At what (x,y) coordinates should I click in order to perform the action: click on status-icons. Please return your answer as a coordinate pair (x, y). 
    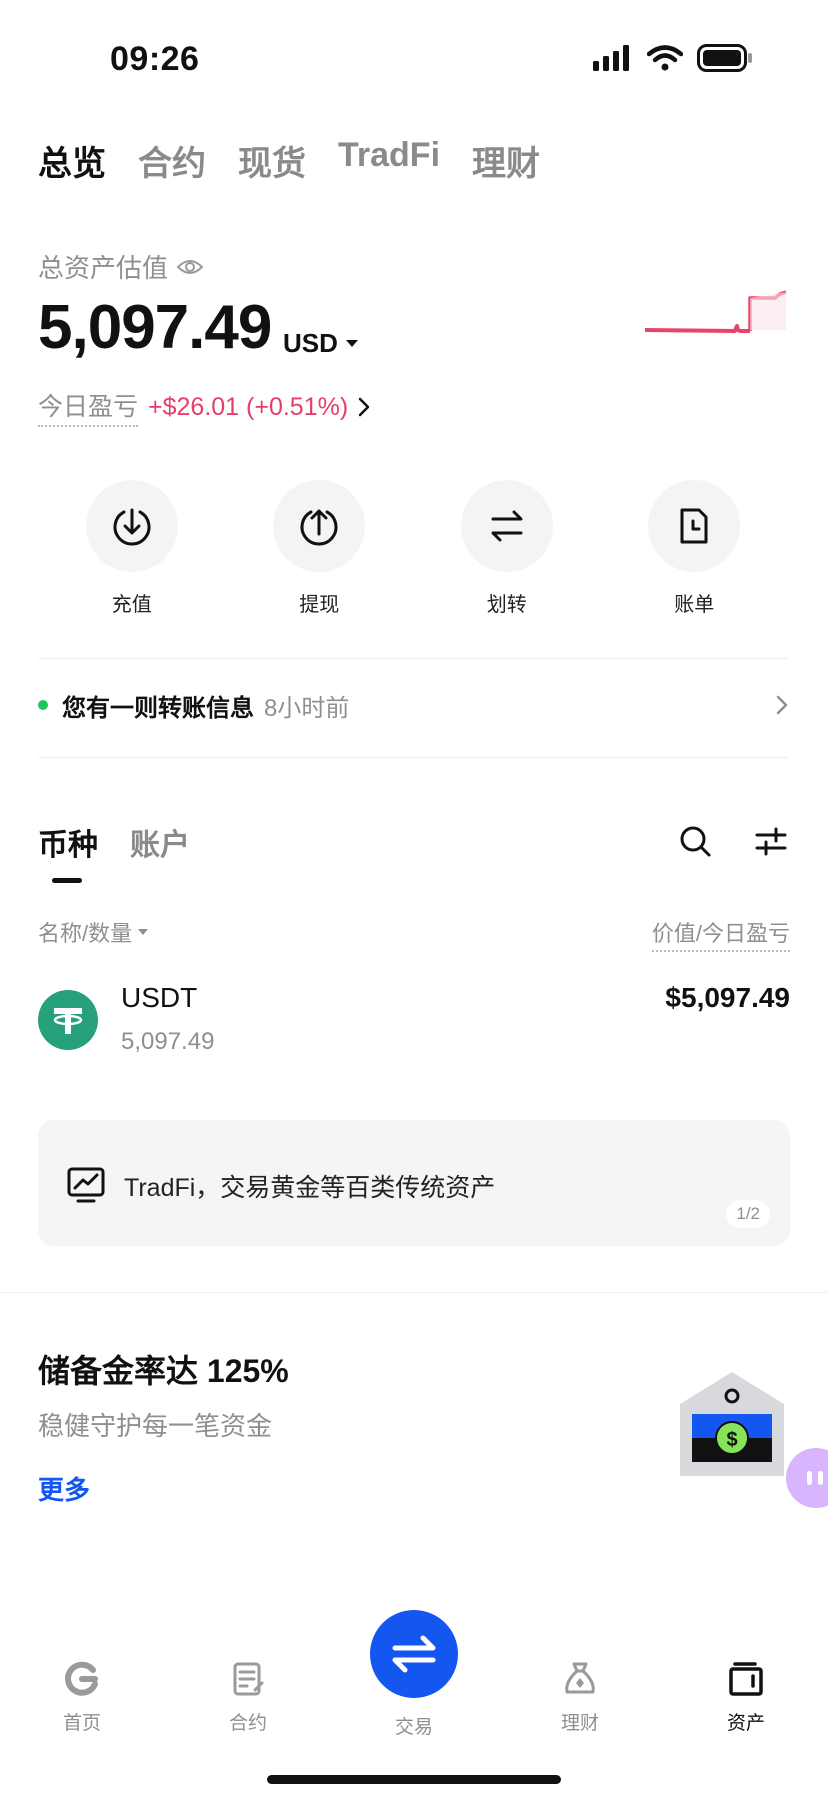
    Looking at the image, I should click on (673, 58).